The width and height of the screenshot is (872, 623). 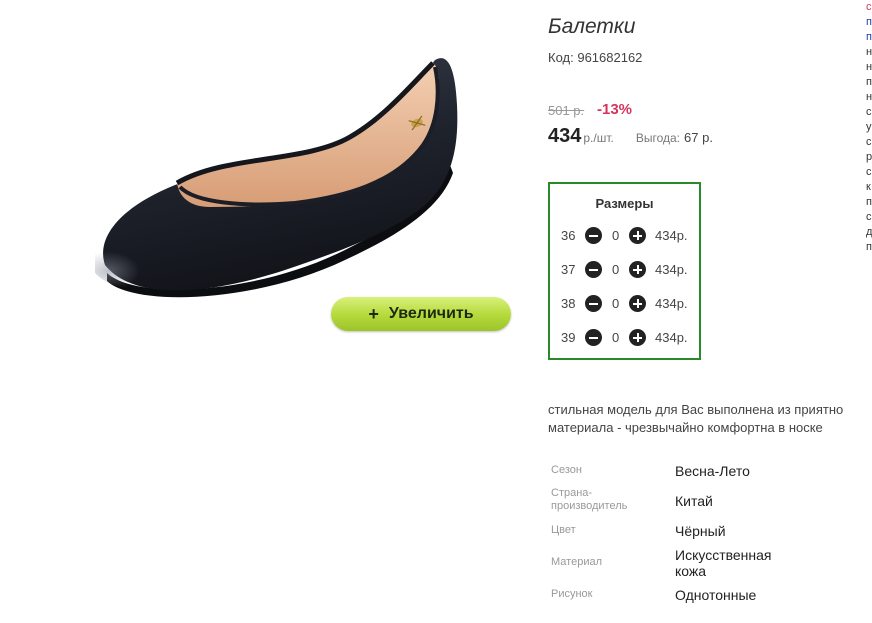 I want to click on product-code: Код: 961682162, so click(x=595, y=57).